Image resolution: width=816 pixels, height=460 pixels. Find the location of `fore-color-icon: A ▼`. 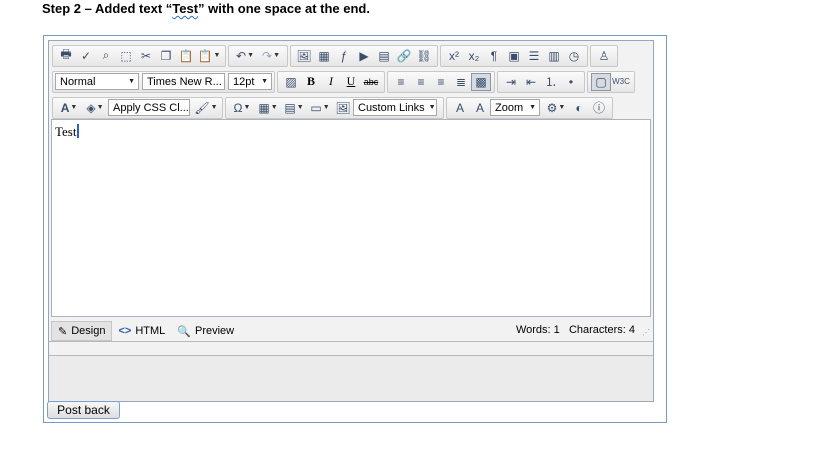

fore-color-icon: A ▼ is located at coordinates (69, 108).